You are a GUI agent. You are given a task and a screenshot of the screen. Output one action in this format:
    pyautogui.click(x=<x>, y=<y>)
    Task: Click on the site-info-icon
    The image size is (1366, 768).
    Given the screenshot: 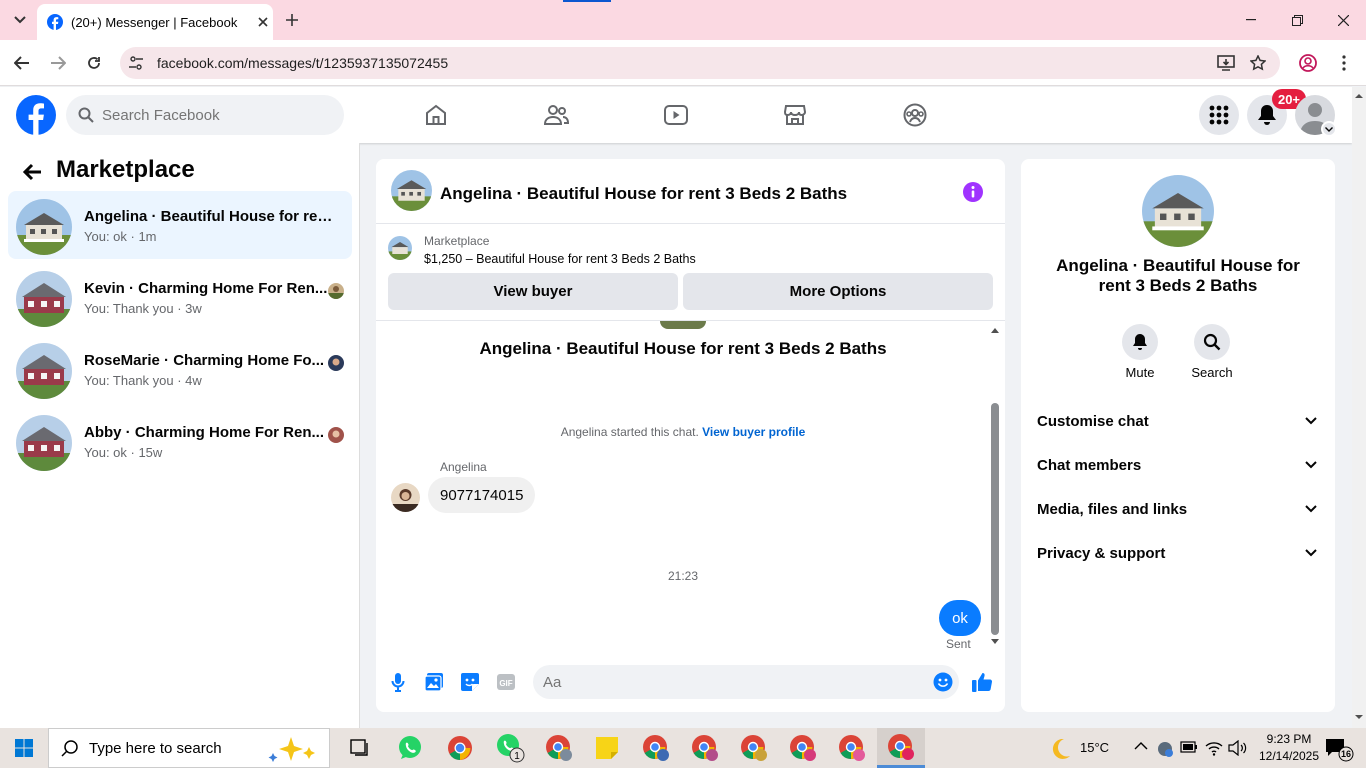 What is the action you would take?
    pyautogui.click(x=136, y=63)
    